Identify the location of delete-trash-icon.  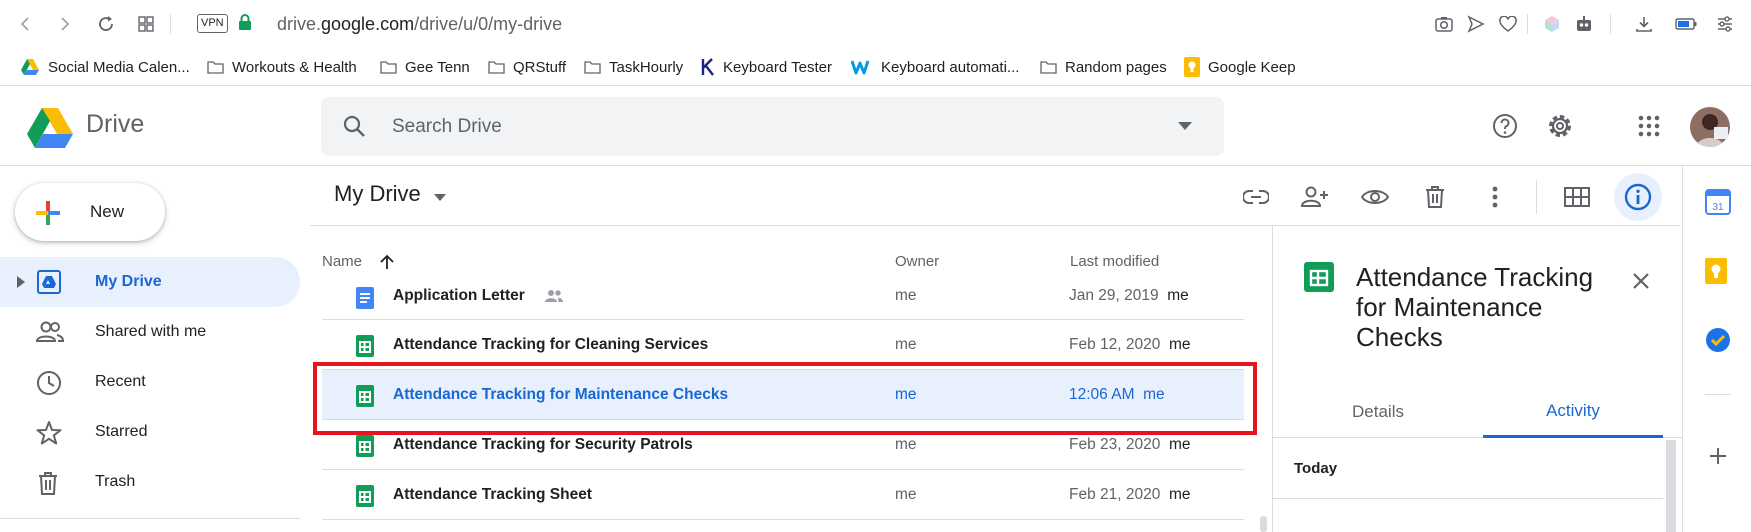
(1435, 197).